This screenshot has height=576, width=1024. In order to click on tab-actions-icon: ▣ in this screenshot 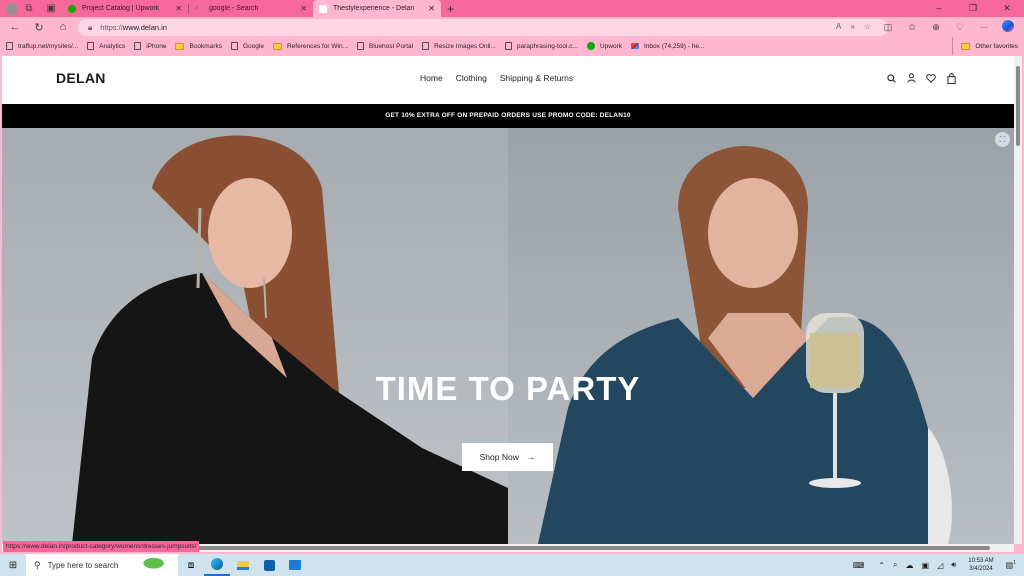, I will do `click(51, 8)`.